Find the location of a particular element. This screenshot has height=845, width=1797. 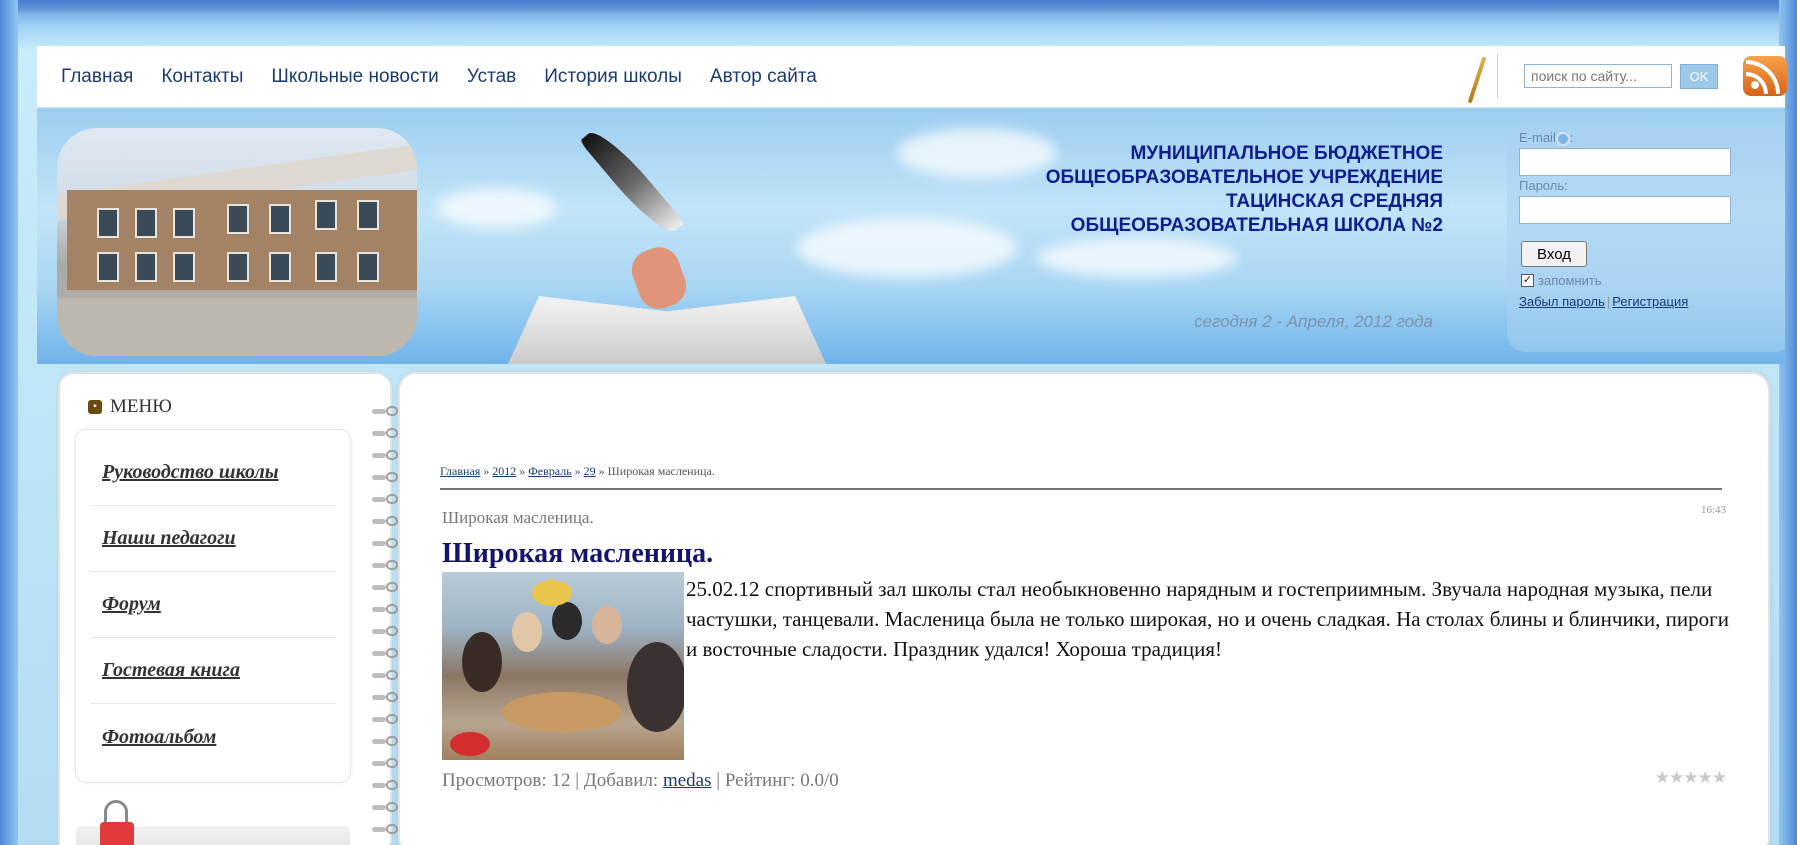

rss-icon is located at coordinates (1765, 76).